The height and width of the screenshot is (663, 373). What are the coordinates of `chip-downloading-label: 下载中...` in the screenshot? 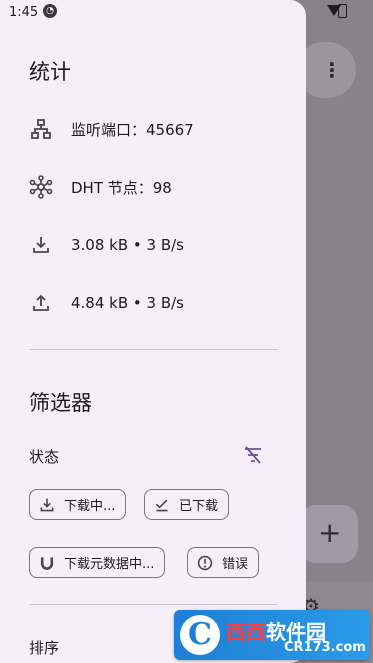 It's located at (90, 506).